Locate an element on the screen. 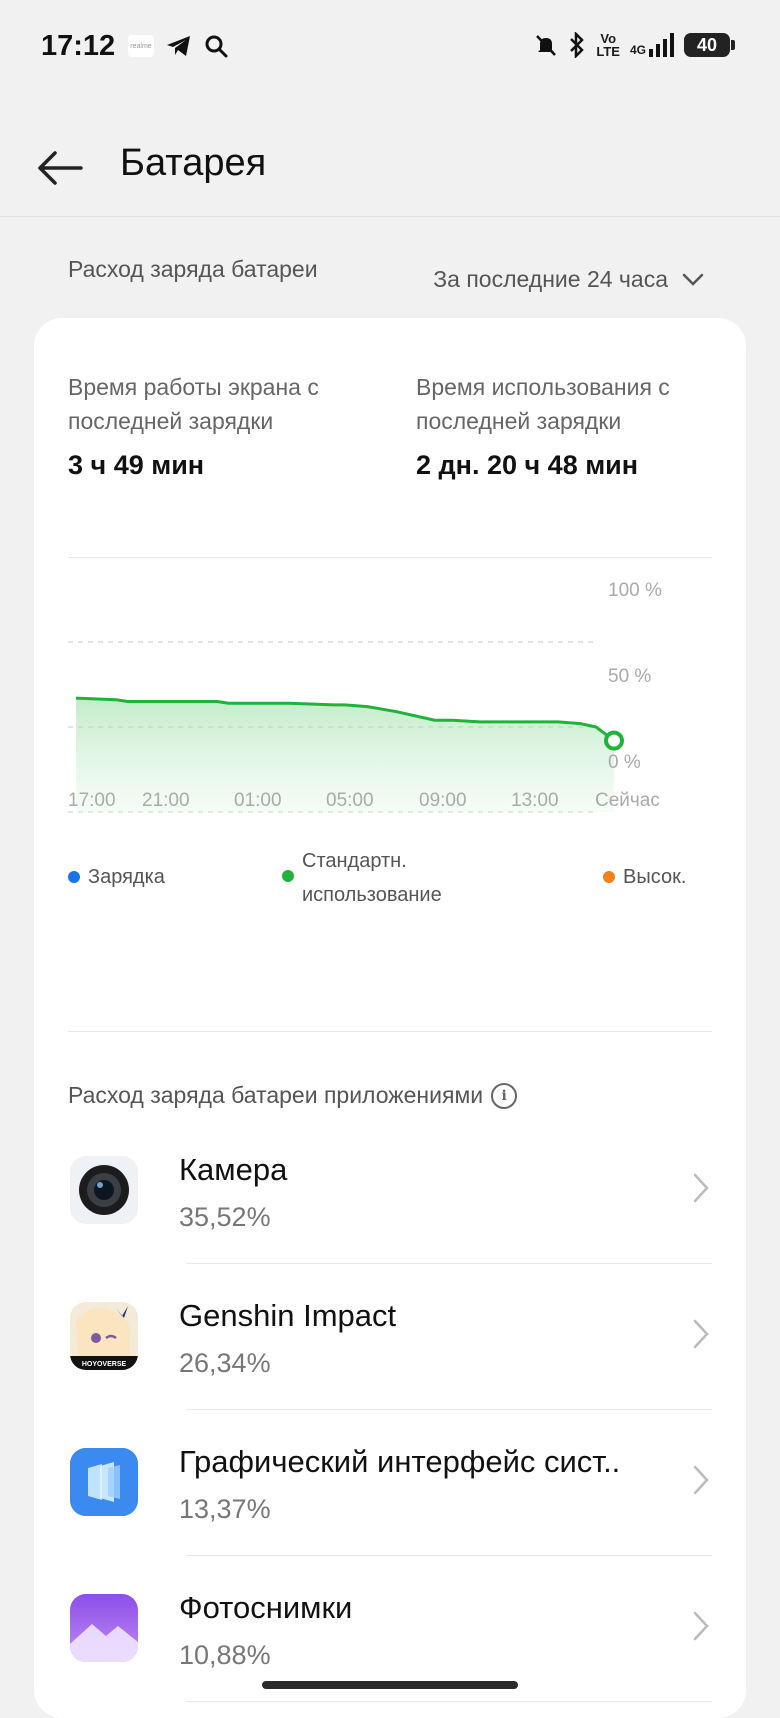 Image resolution: width=780 pixels, height=1718 pixels. apps-heading: Расход заряда батареи приложениями i is located at coordinates (293, 1095).